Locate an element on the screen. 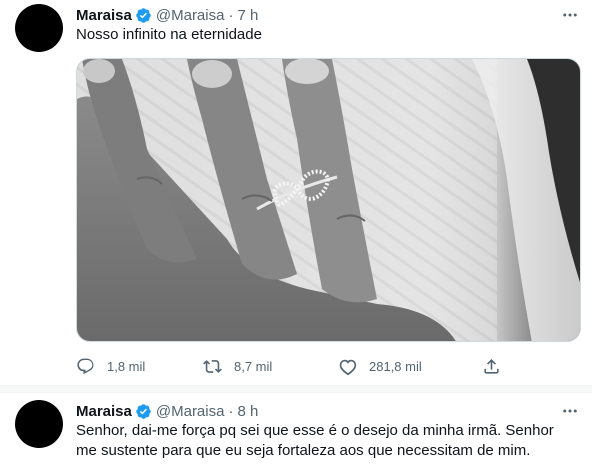 The height and width of the screenshot is (476, 592). tweet-header: Maraisa @Maraisa · 7 h is located at coordinates (167, 15).